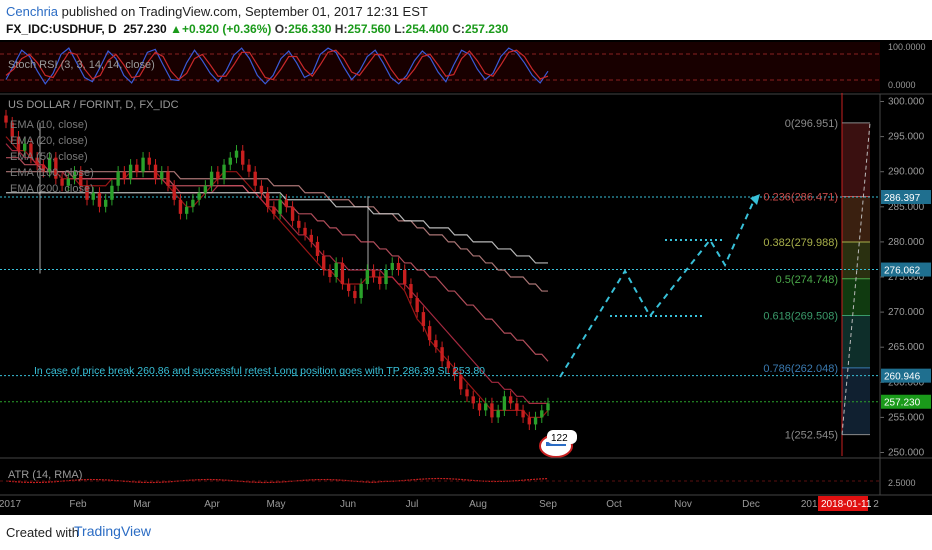 This screenshot has width=932, height=550. What do you see at coordinates (466, 532) in the screenshot?
I see `footer: Created with TradingView` at bounding box center [466, 532].